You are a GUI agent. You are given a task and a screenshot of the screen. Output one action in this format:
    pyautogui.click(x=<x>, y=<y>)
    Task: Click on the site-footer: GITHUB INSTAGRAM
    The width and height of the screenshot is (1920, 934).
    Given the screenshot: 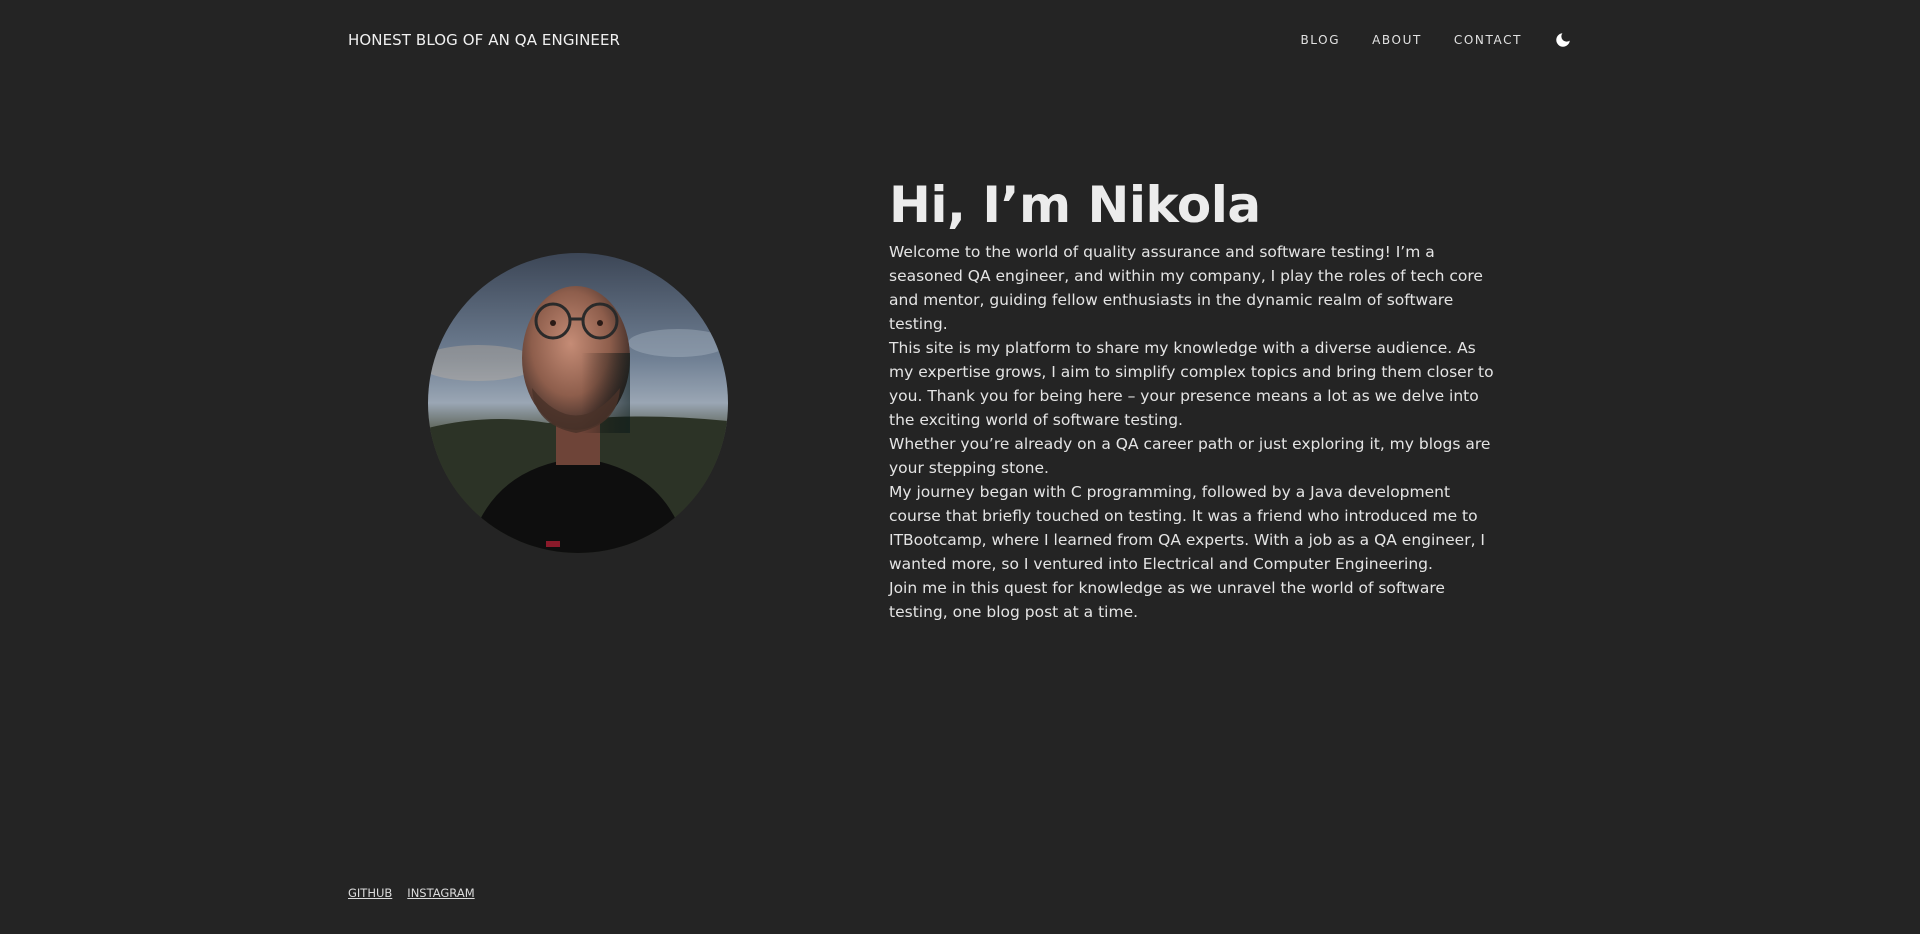 What is the action you would take?
    pyautogui.click(x=419, y=893)
    